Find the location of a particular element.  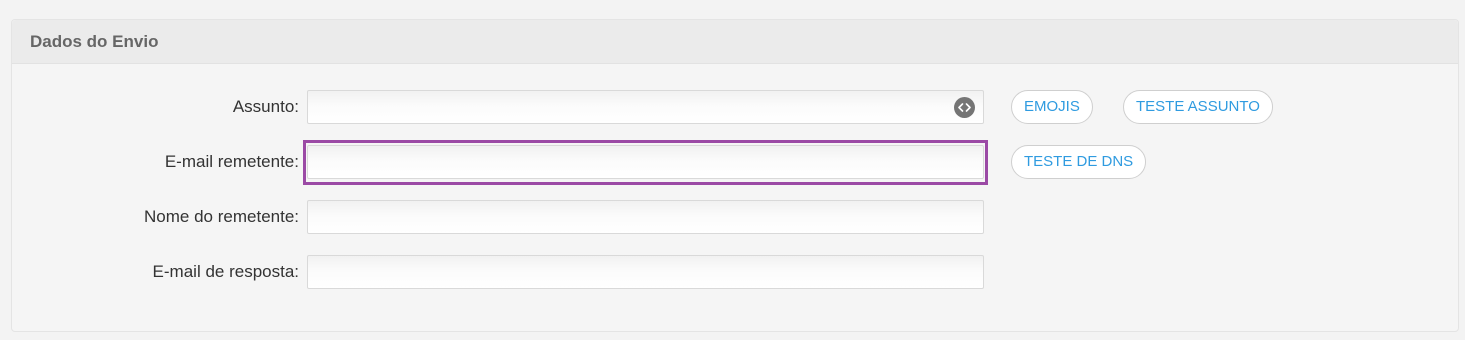

sender-email-row: E-mail remetente: TESTE DE DNS is located at coordinates (735, 162).